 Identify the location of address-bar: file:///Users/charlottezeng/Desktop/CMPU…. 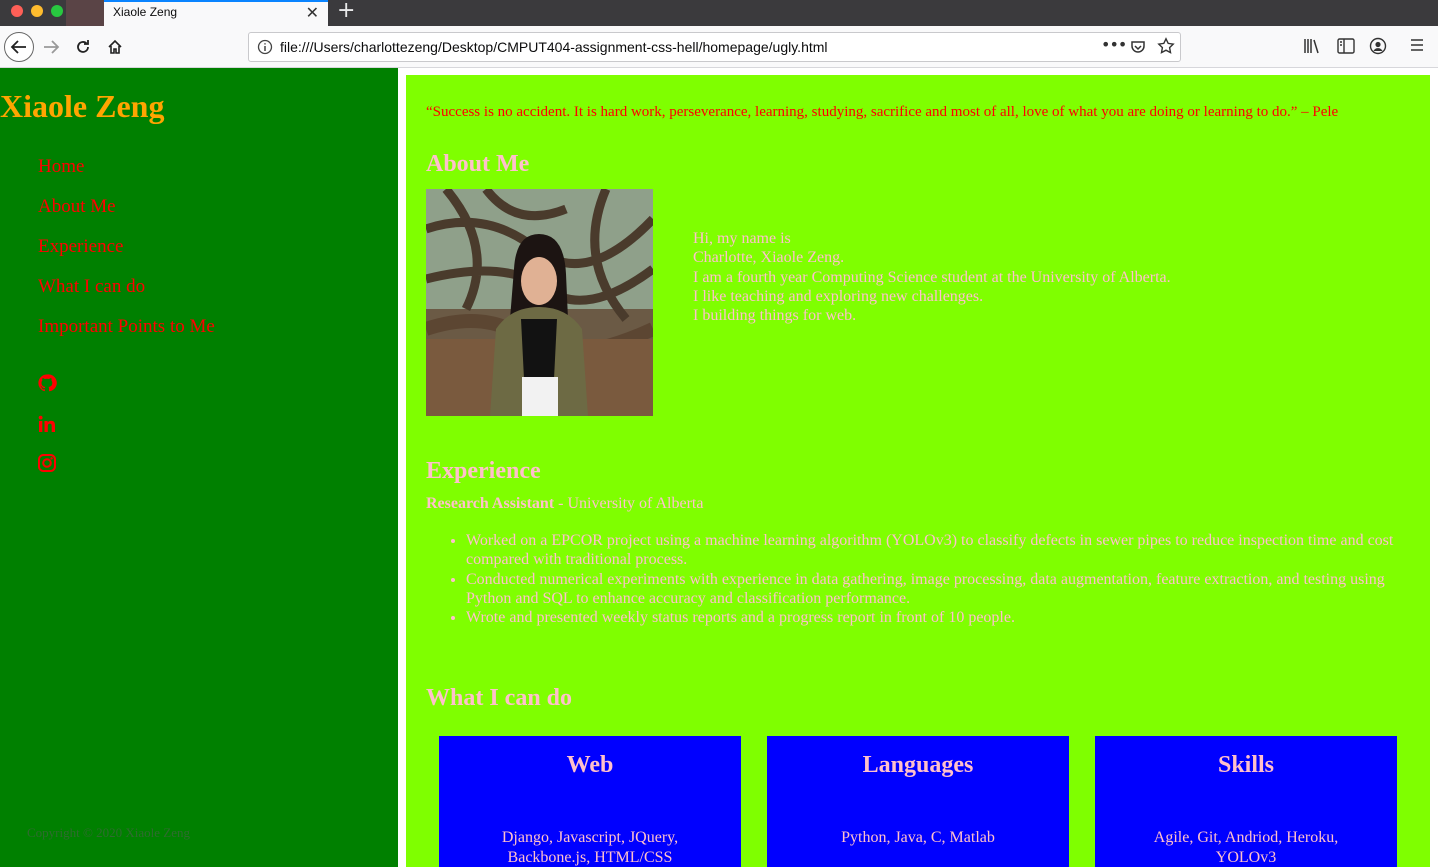
(714, 47).